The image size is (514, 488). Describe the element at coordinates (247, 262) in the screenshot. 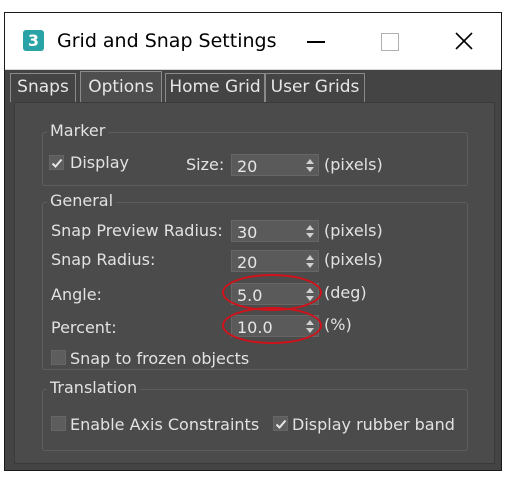

I see `snap-radius-value: 20` at that location.